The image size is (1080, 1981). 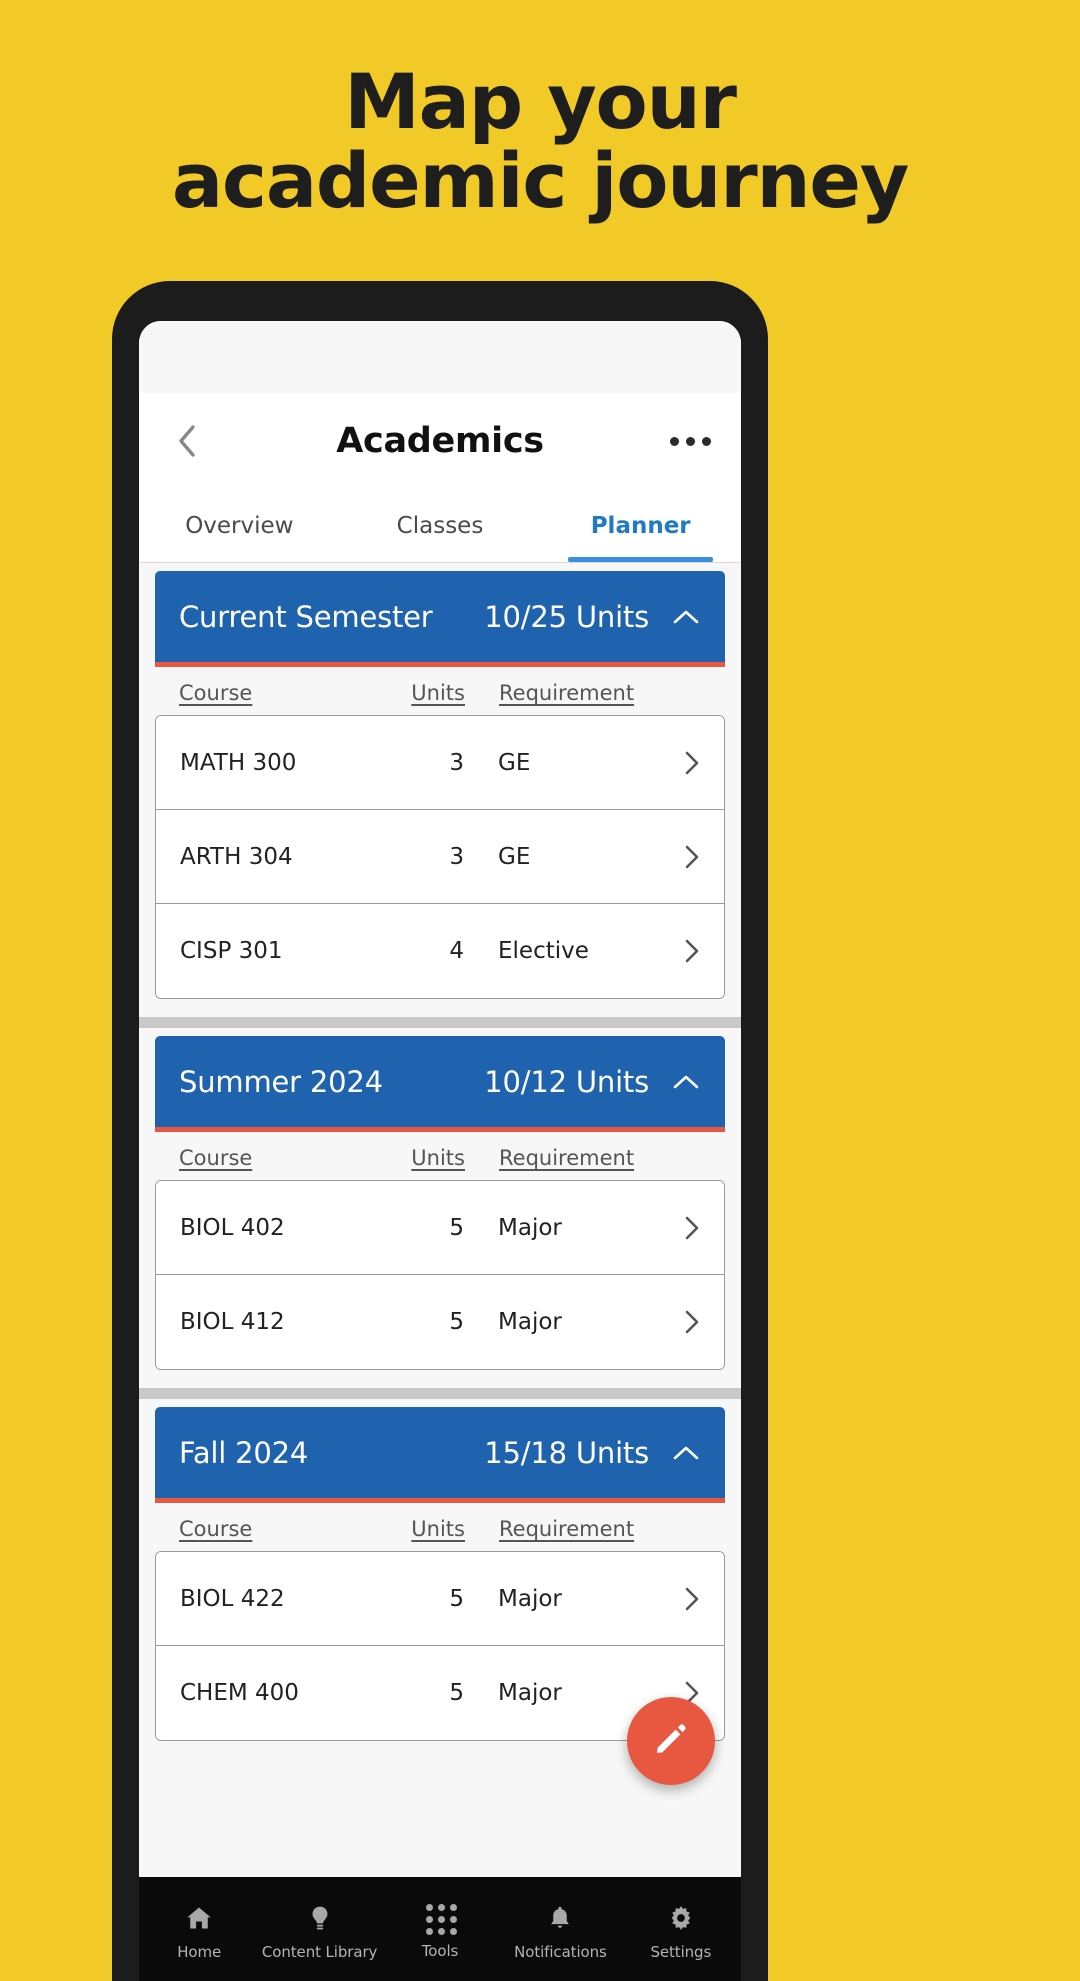 What do you see at coordinates (440, 1084) in the screenshot?
I see `semester-header: Summer 2024 10/12 Units` at bounding box center [440, 1084].